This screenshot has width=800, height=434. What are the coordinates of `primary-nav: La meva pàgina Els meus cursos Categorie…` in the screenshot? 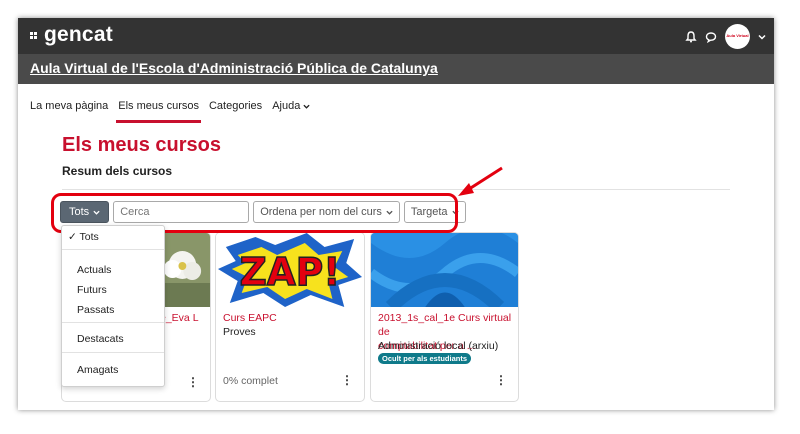 It's located at (170, 111).